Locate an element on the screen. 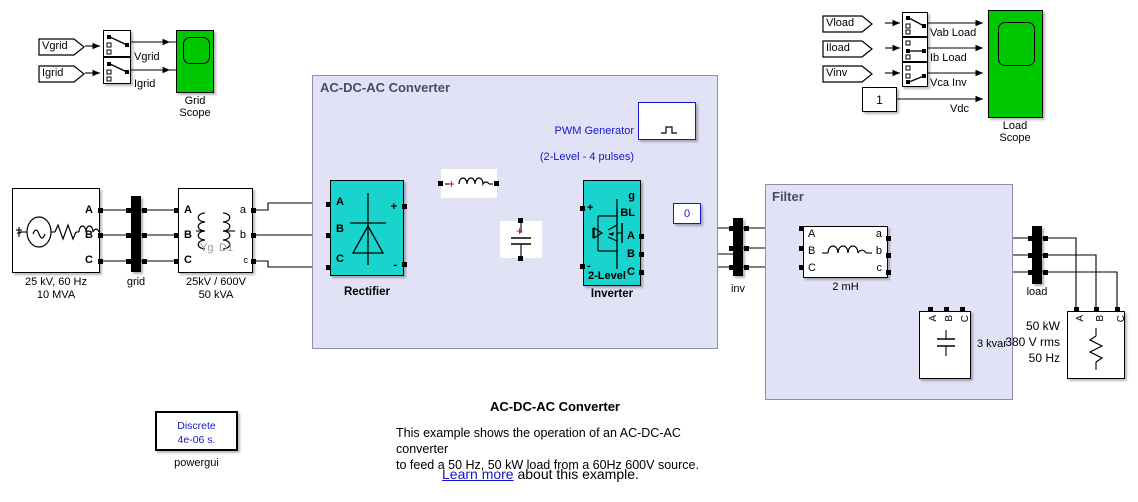  source-port-a: A is located at coordinates (89, 210).